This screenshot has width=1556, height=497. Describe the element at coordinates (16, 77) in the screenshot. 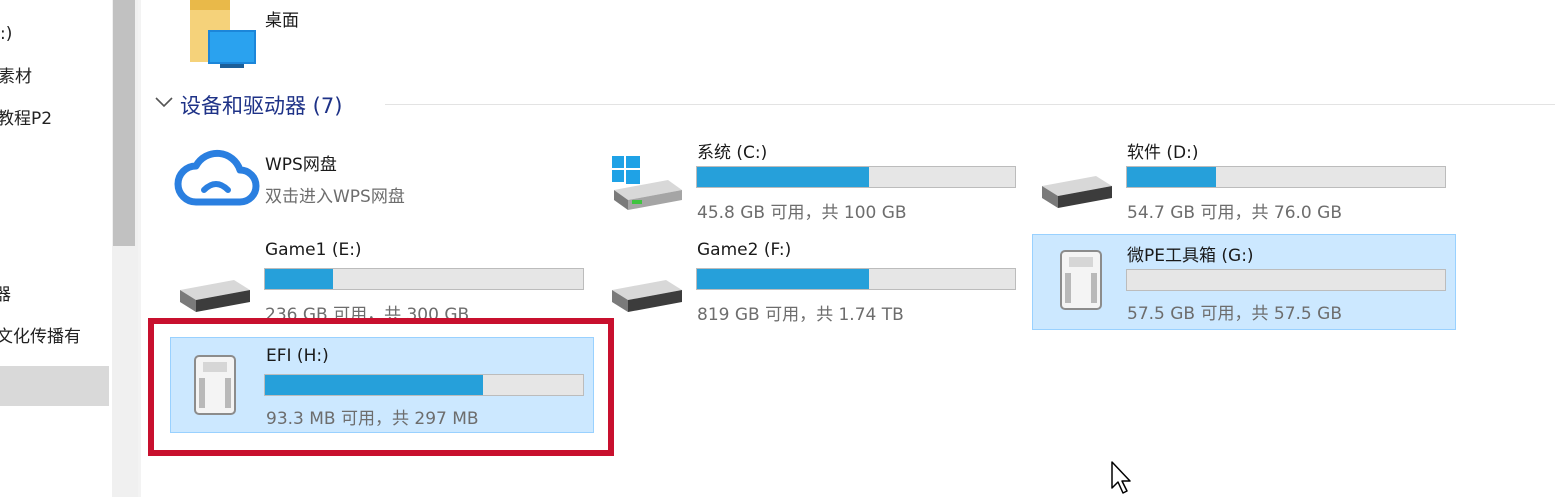

I see `nav-item-label: 素材` at that location.